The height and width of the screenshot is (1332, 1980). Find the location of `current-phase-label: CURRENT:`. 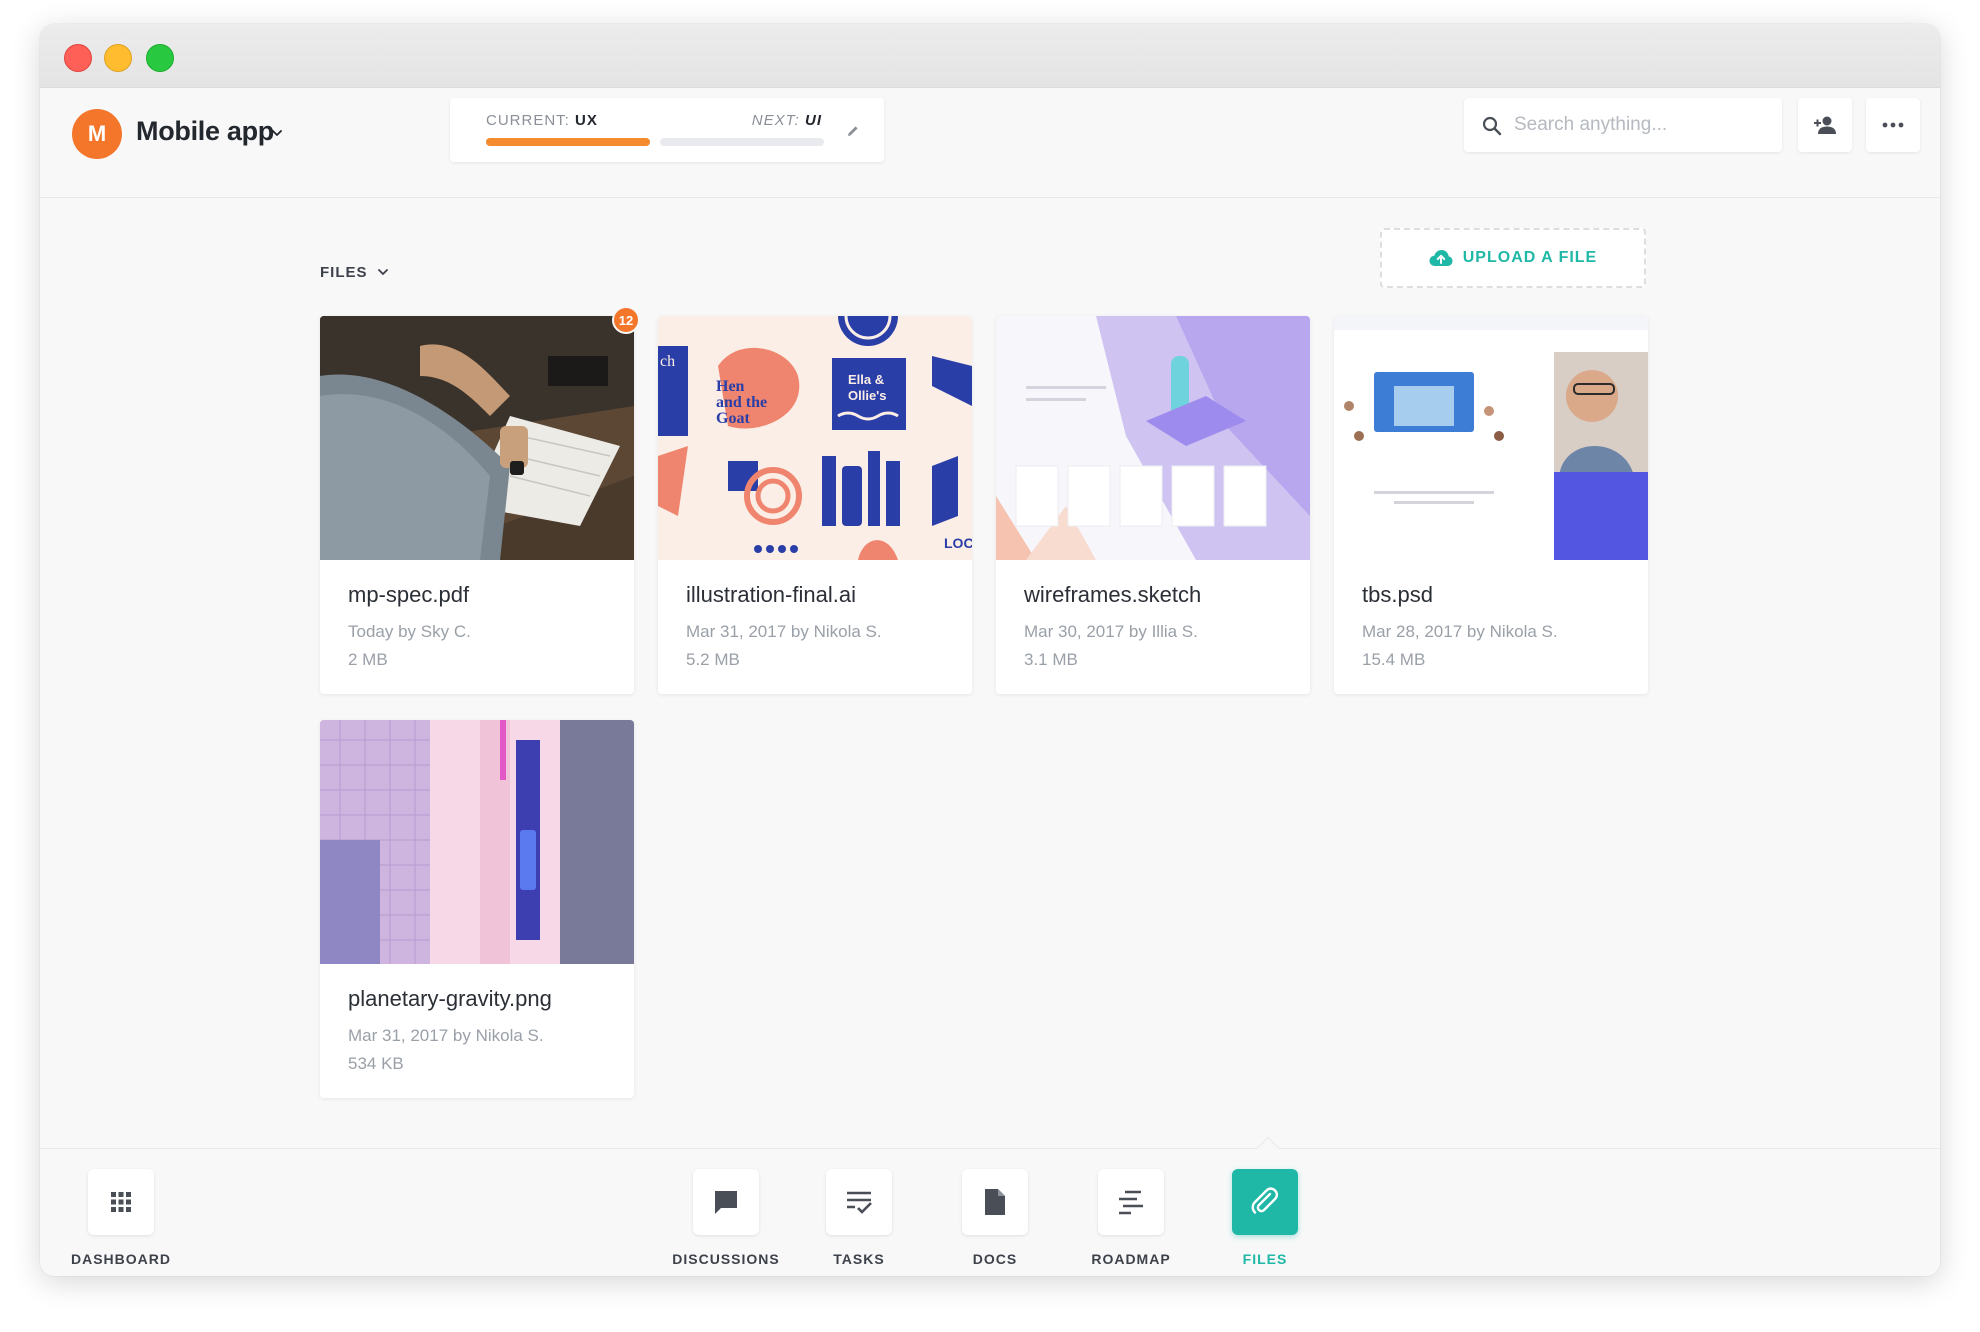

current-phase-label: CURRENT: is located at coordinates (528, 120).